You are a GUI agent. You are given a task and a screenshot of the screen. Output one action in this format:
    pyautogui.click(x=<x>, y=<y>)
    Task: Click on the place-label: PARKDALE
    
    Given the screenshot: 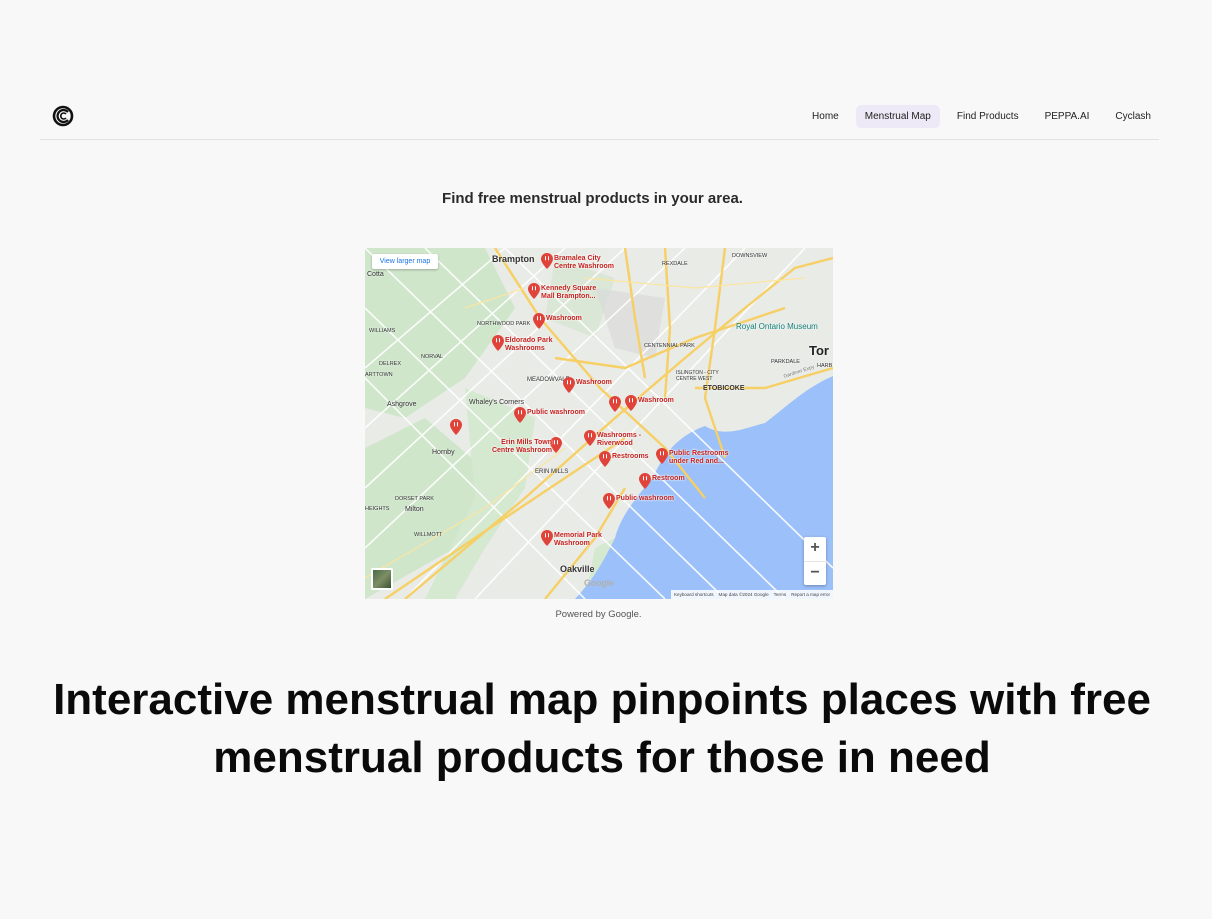 What is the action you would take?
    pyautogui.click(x=785, y=362)
    